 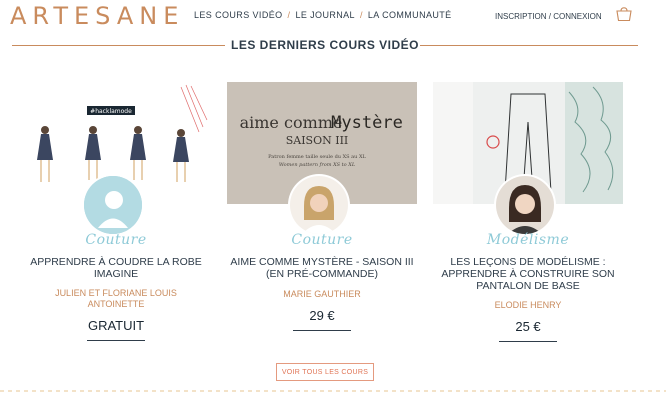 What do you see at coordinates (322, 262) in the screenshot?
I see `course-title-line: AIME COMME MYSTÈRE - SAISON III` at bounding box center [322, 262].